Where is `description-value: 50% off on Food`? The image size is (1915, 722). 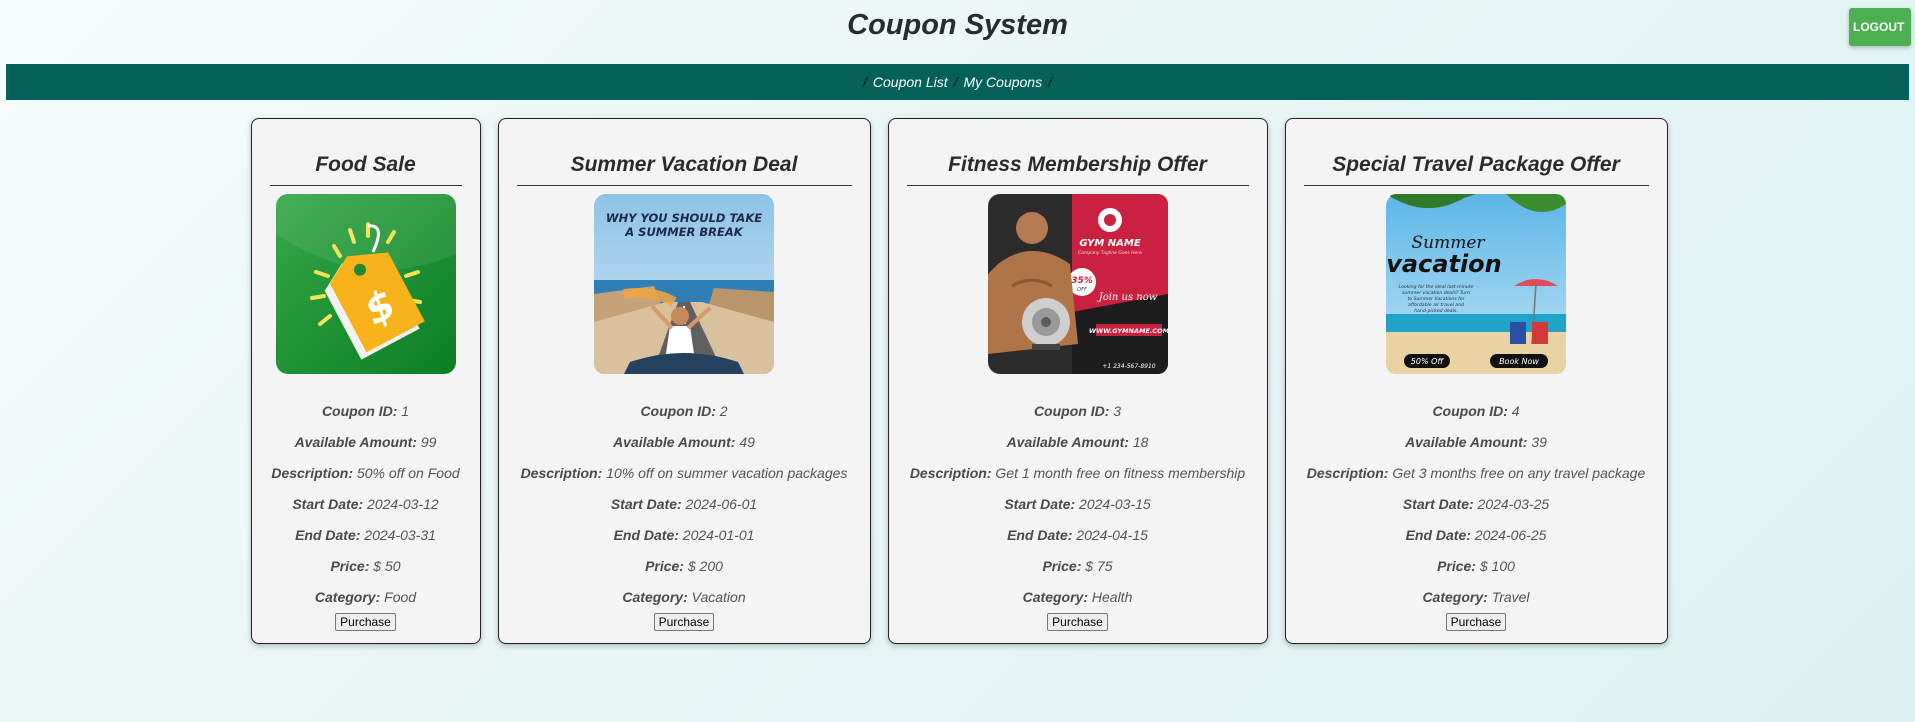
description-value: 50% off on Food is located at coordinates (408, 473).